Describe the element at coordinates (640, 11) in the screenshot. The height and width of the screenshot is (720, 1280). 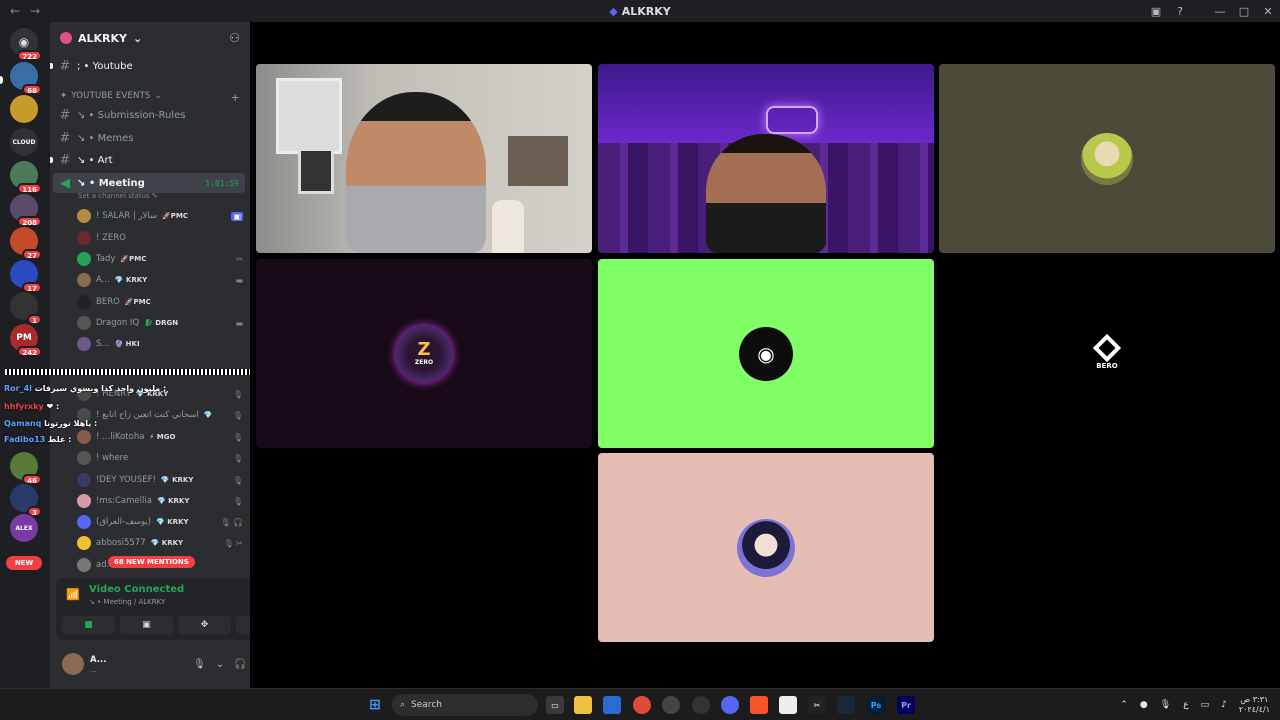
I see `window-title: ◆ ALKRKY` at that location.